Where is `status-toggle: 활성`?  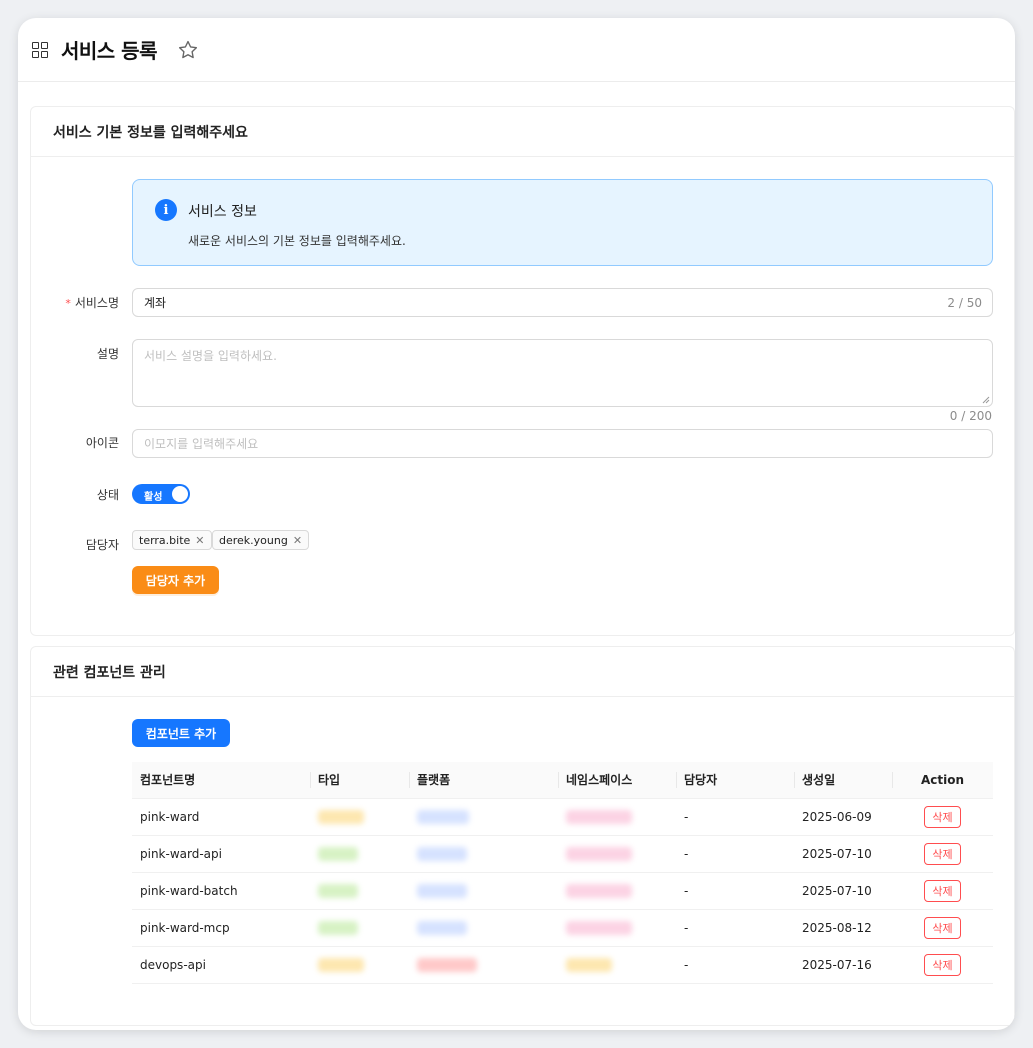
status-toggle: 활성 is located at coordinates (161, 494).